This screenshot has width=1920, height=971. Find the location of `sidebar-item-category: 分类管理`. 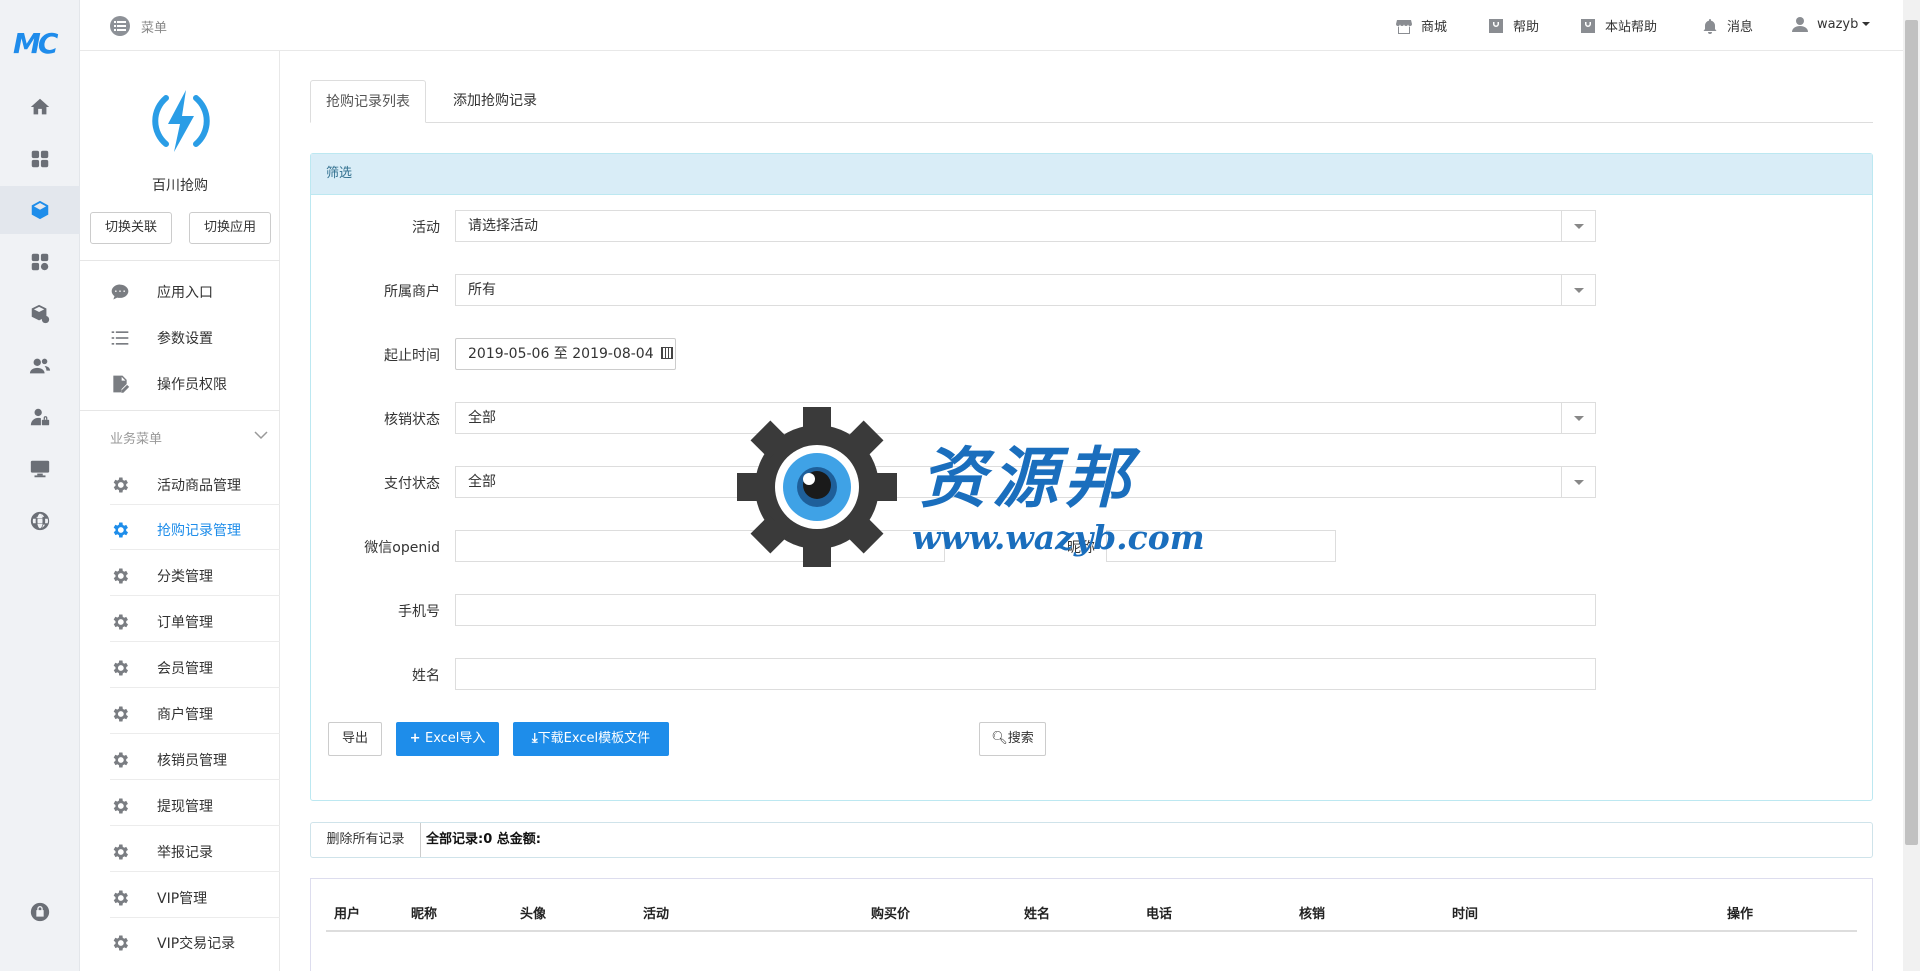

sidebar-item-category: 分类管理 is located at coordinates (195, 576).